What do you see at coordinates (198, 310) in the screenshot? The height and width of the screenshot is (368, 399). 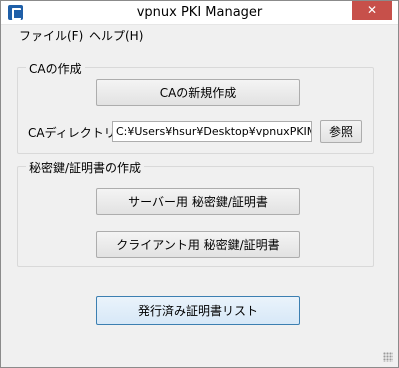 I see `issued-cert-list-button: 発行済み証明書リスト` at bounding box center [198, 310].